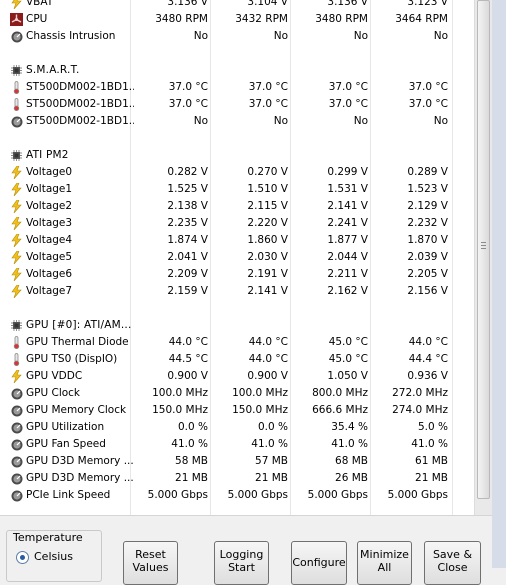 The image size is (506, 585). What do you see at coordinates (180, 410) in the screenshot?
I see `current-value: 150.0 MHz` at bounding box center [180, 410].